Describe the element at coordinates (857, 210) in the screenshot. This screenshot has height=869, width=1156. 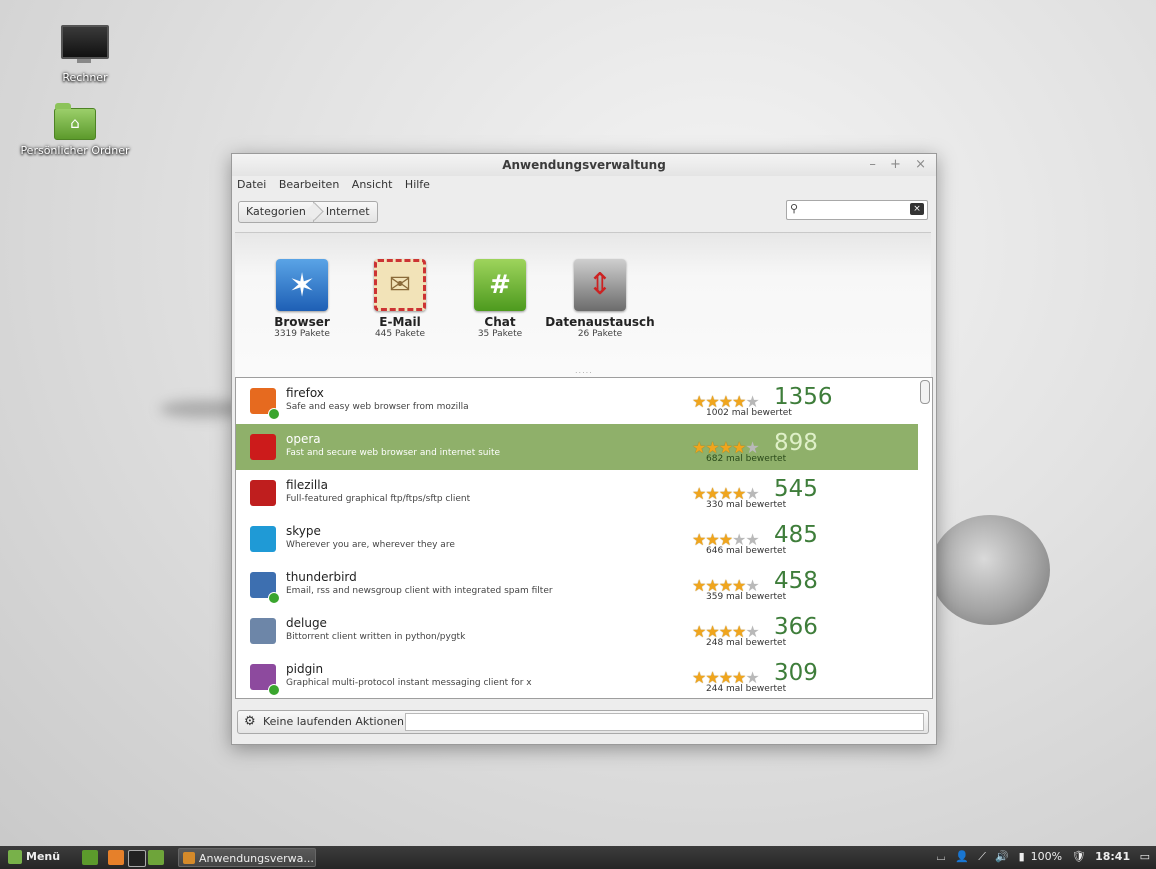
I see `search-input` at that location.